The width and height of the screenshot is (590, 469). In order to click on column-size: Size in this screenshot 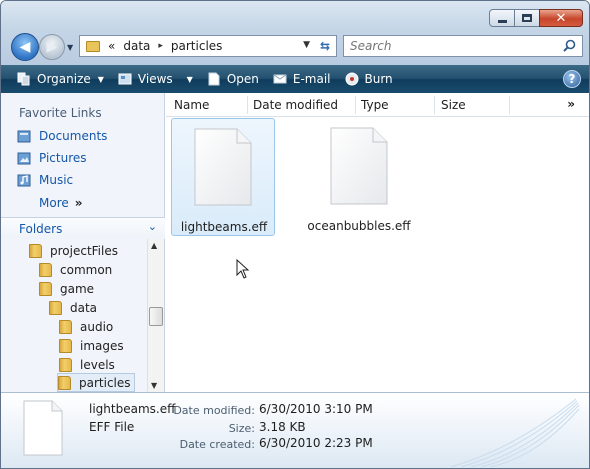, I will do `click(453, 105)`.